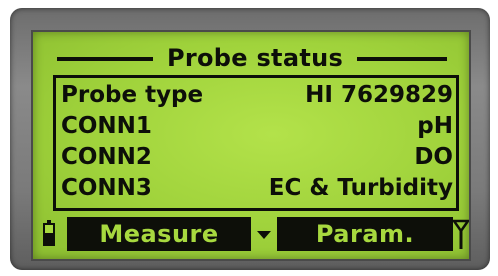 This screenshot has height=276, width=498. I want to click on title-rule-right, so click(402, 59).